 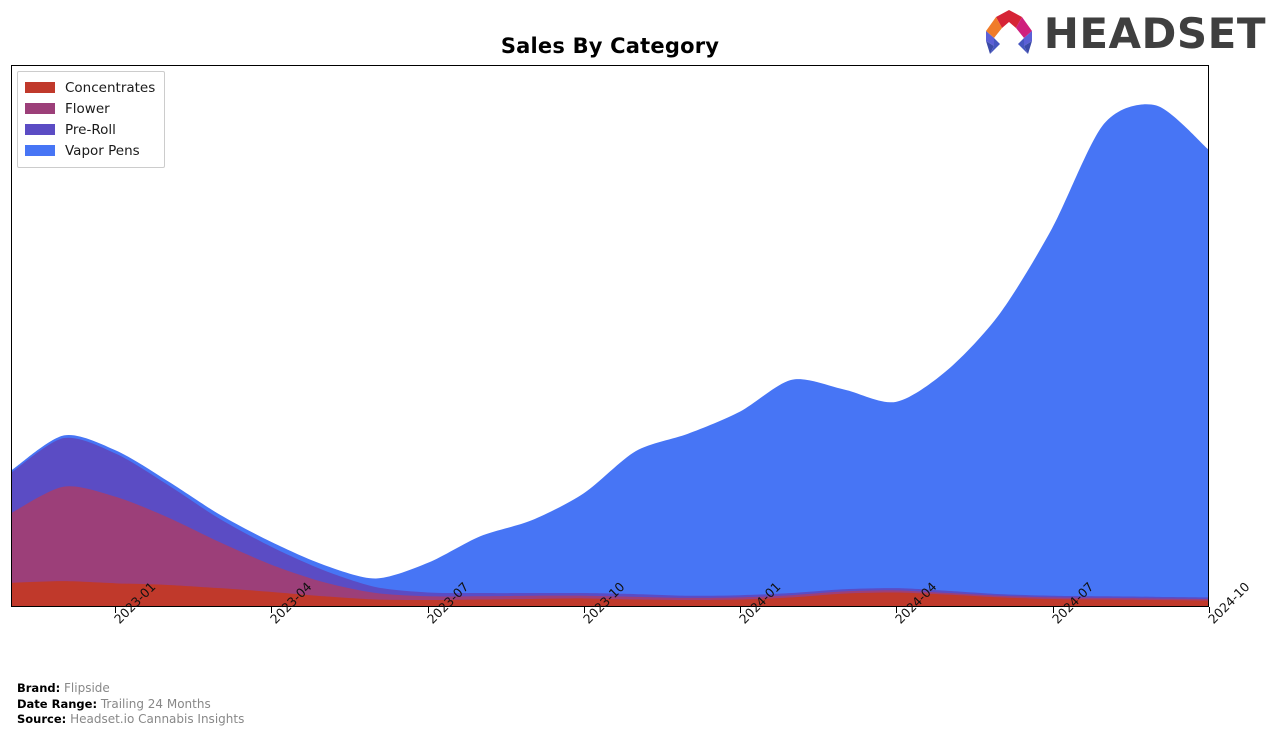 I want to click on legend-item-pre-roll: Pre-Roll, so click(x=90, y=129).